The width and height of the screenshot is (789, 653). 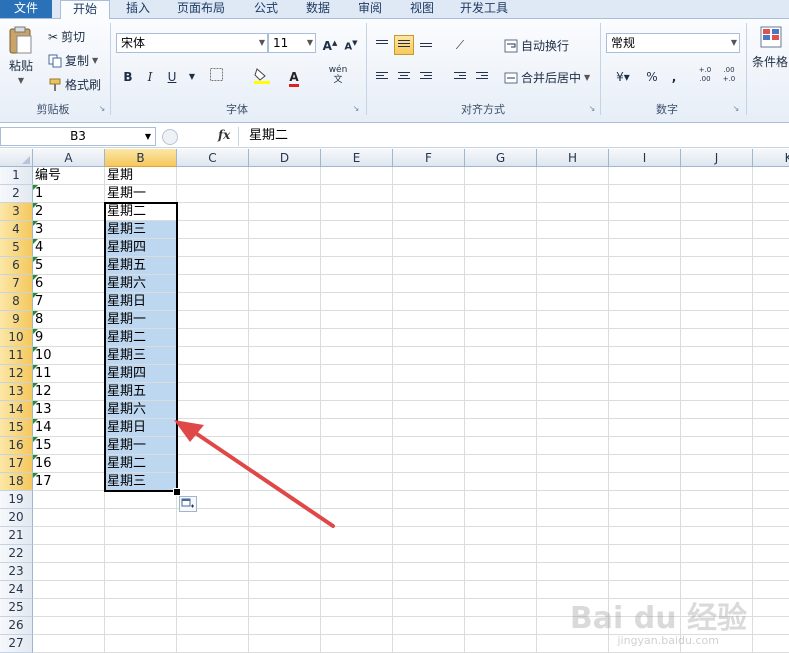 I want to click on clipboard-launcher-icon: ↘, so click(x=102, y=109).